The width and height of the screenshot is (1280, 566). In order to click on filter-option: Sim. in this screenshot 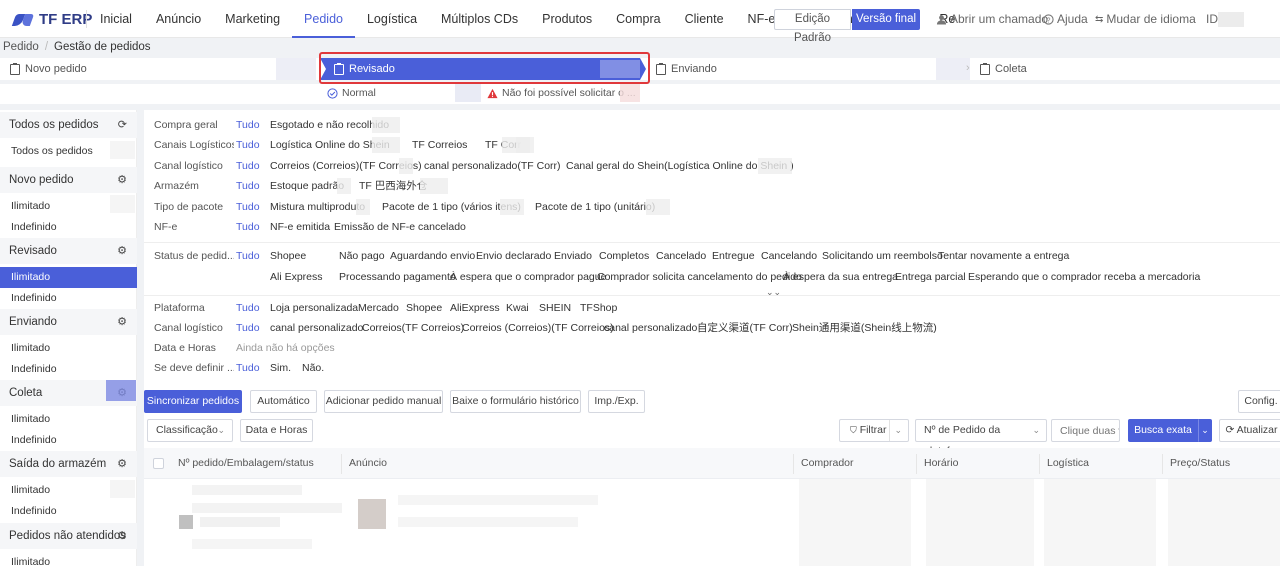, I will do `click(280, 368)`.